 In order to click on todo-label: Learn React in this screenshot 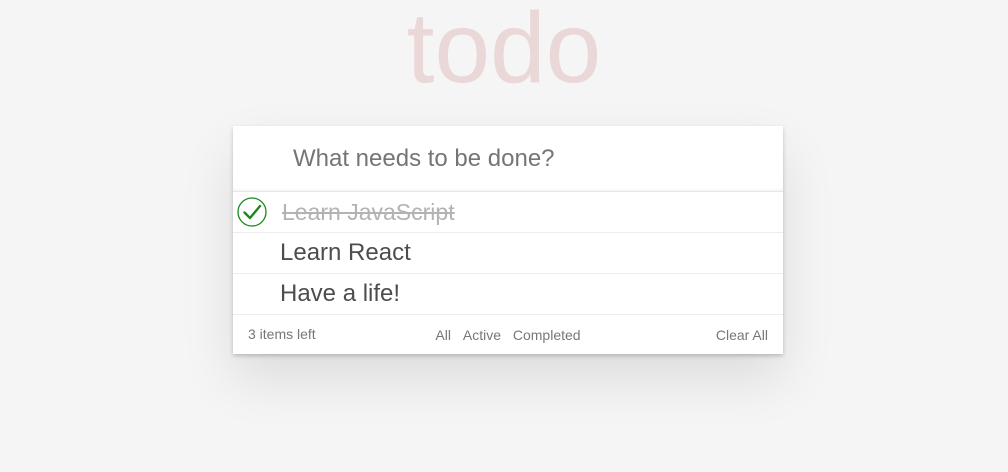, I will do `click(345, 253)`.